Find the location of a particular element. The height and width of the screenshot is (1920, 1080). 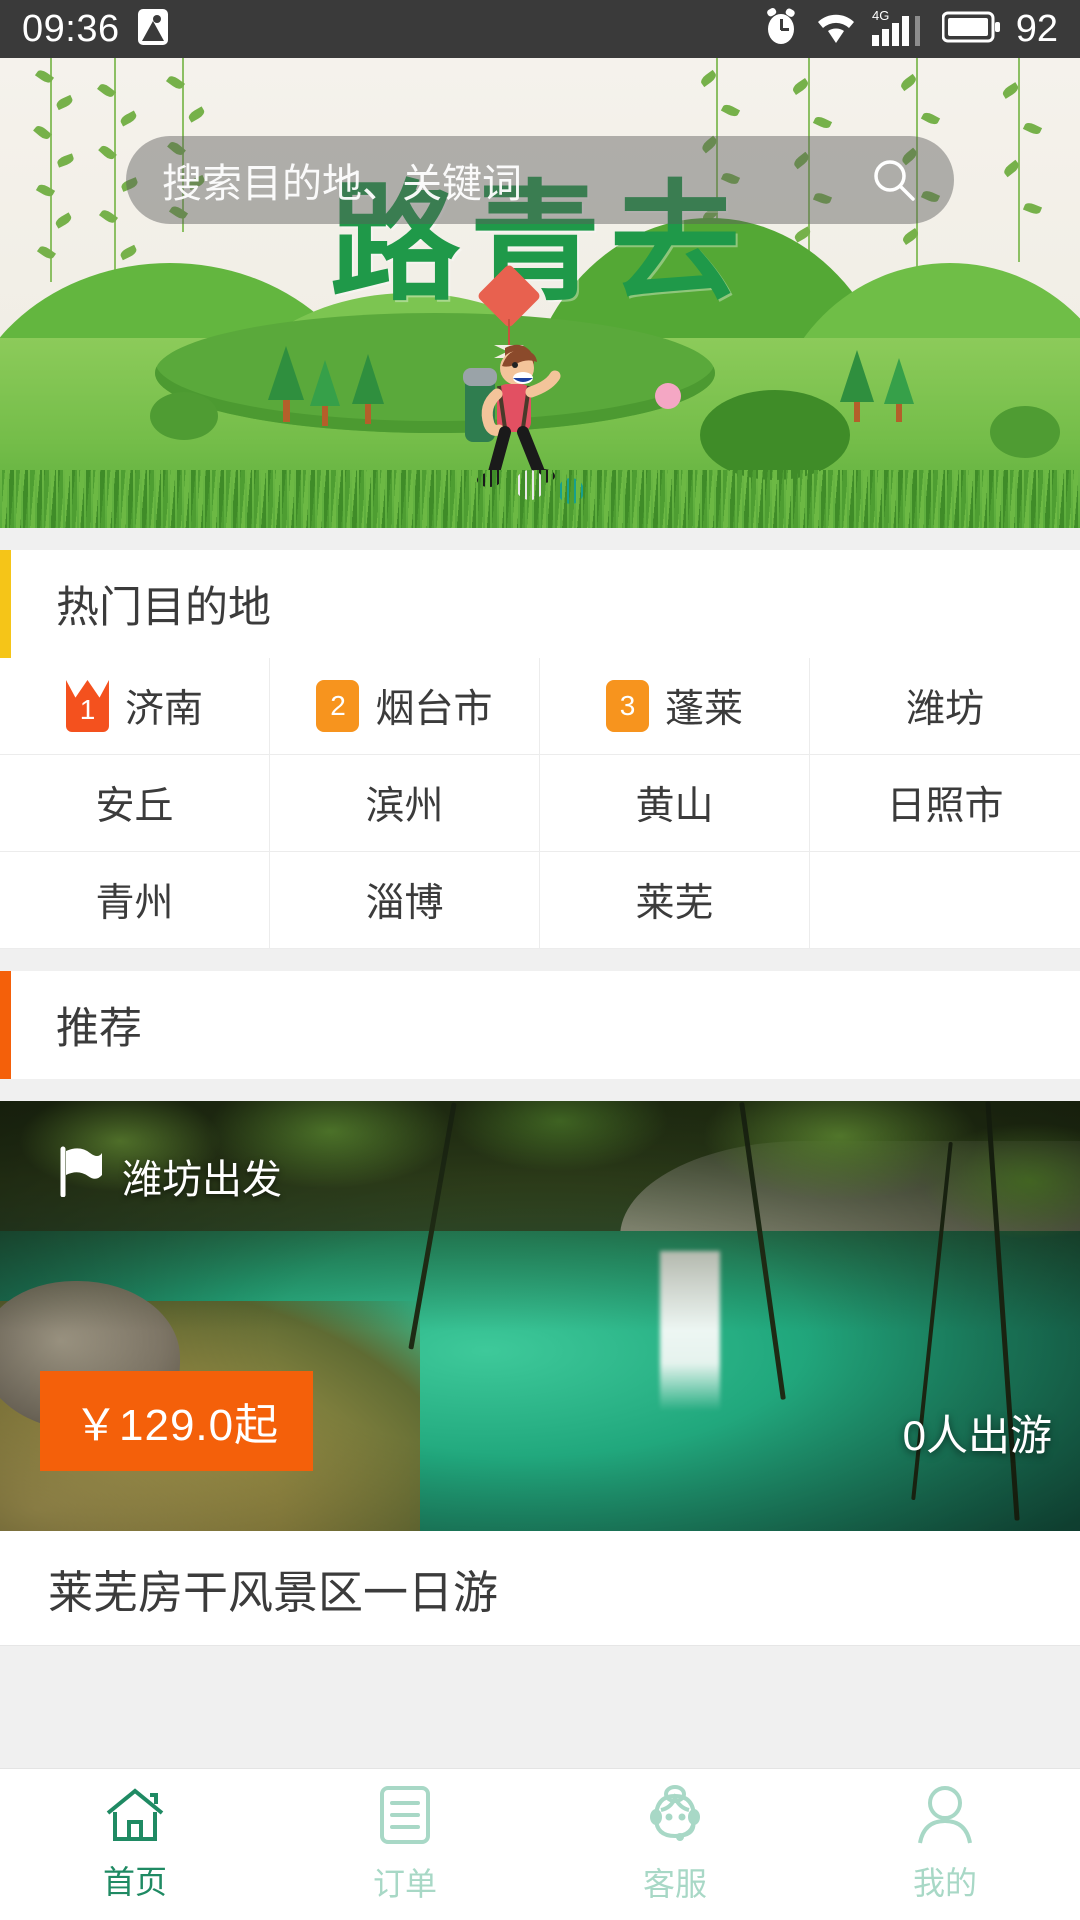

battery-level: 92 is located at coordinates (1036, 28).